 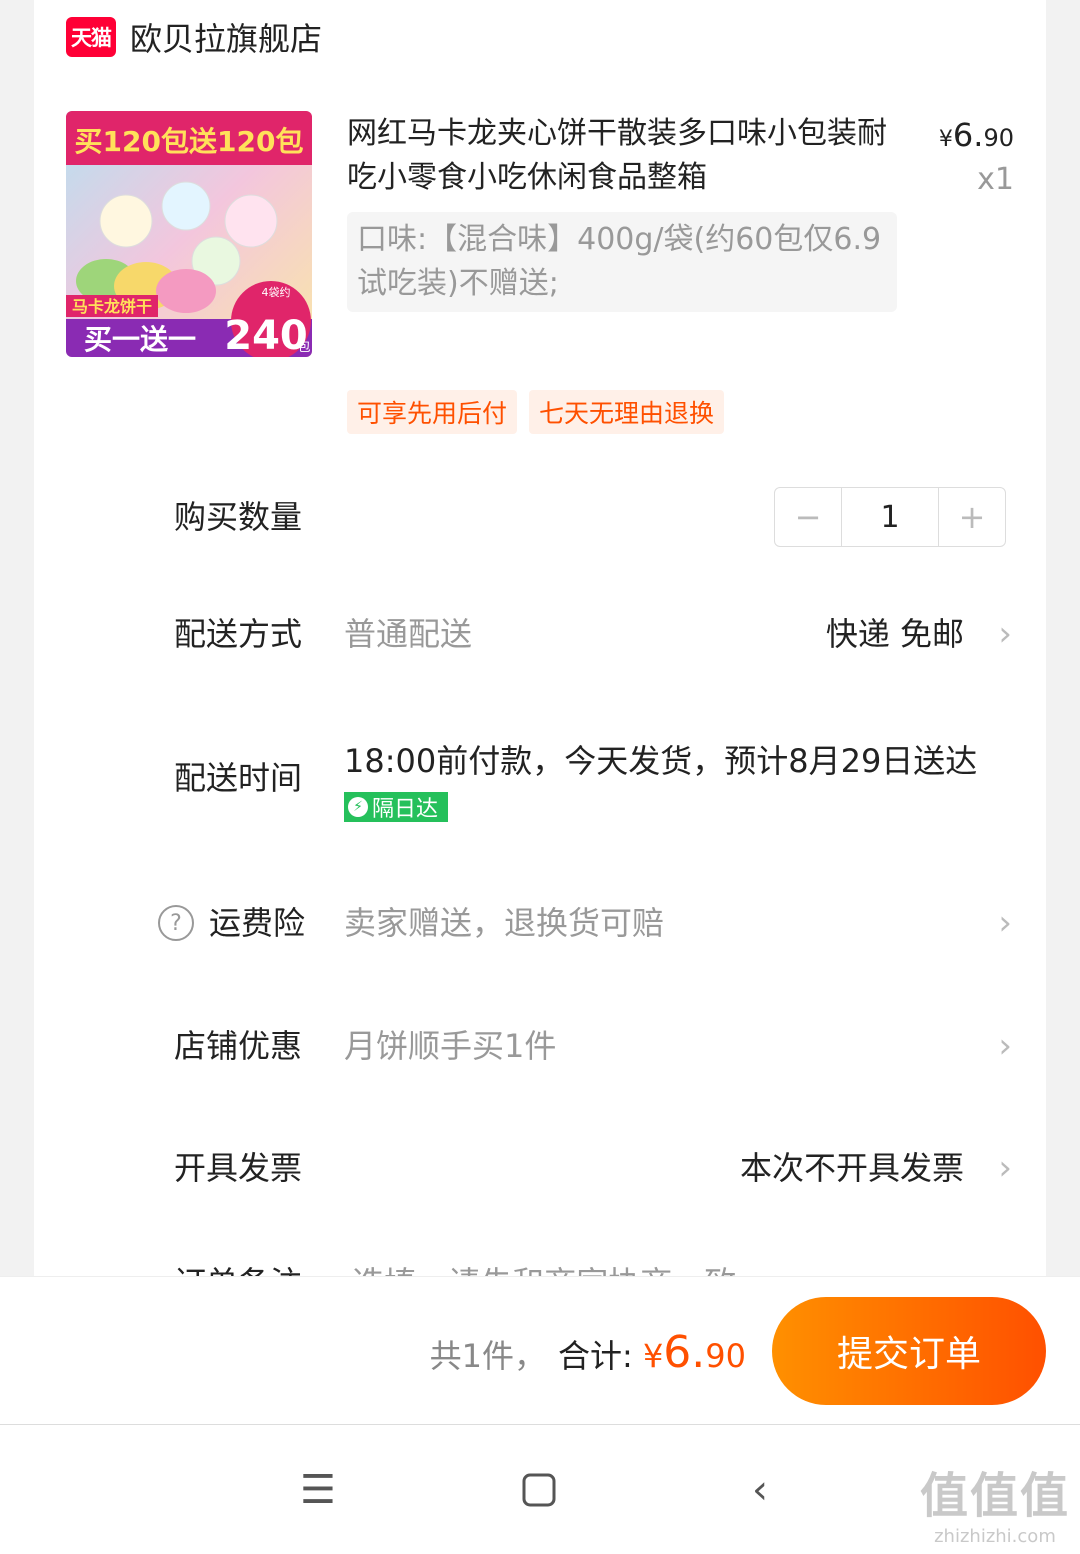 I want to click on order-summary: 共1件， 合计: ¥6.90, so click(x=588, y=1352).